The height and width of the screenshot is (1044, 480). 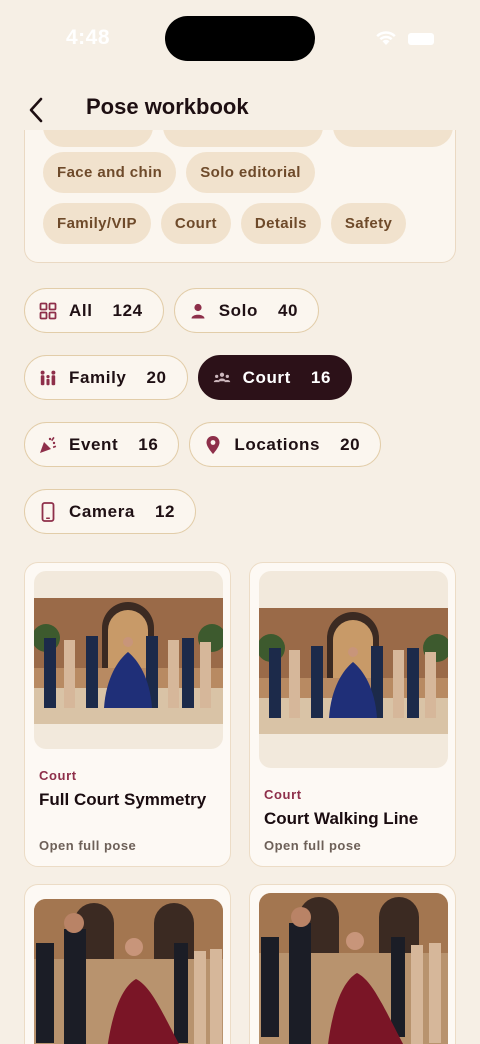 I want to click on group-icon, so click(x=222, y=378).